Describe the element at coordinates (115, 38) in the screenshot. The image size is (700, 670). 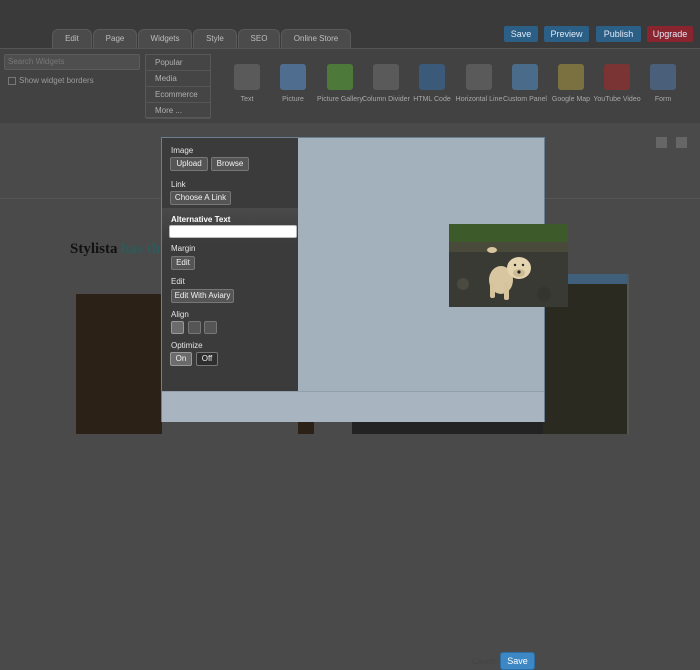
I see `tab-page: Page` at that location.